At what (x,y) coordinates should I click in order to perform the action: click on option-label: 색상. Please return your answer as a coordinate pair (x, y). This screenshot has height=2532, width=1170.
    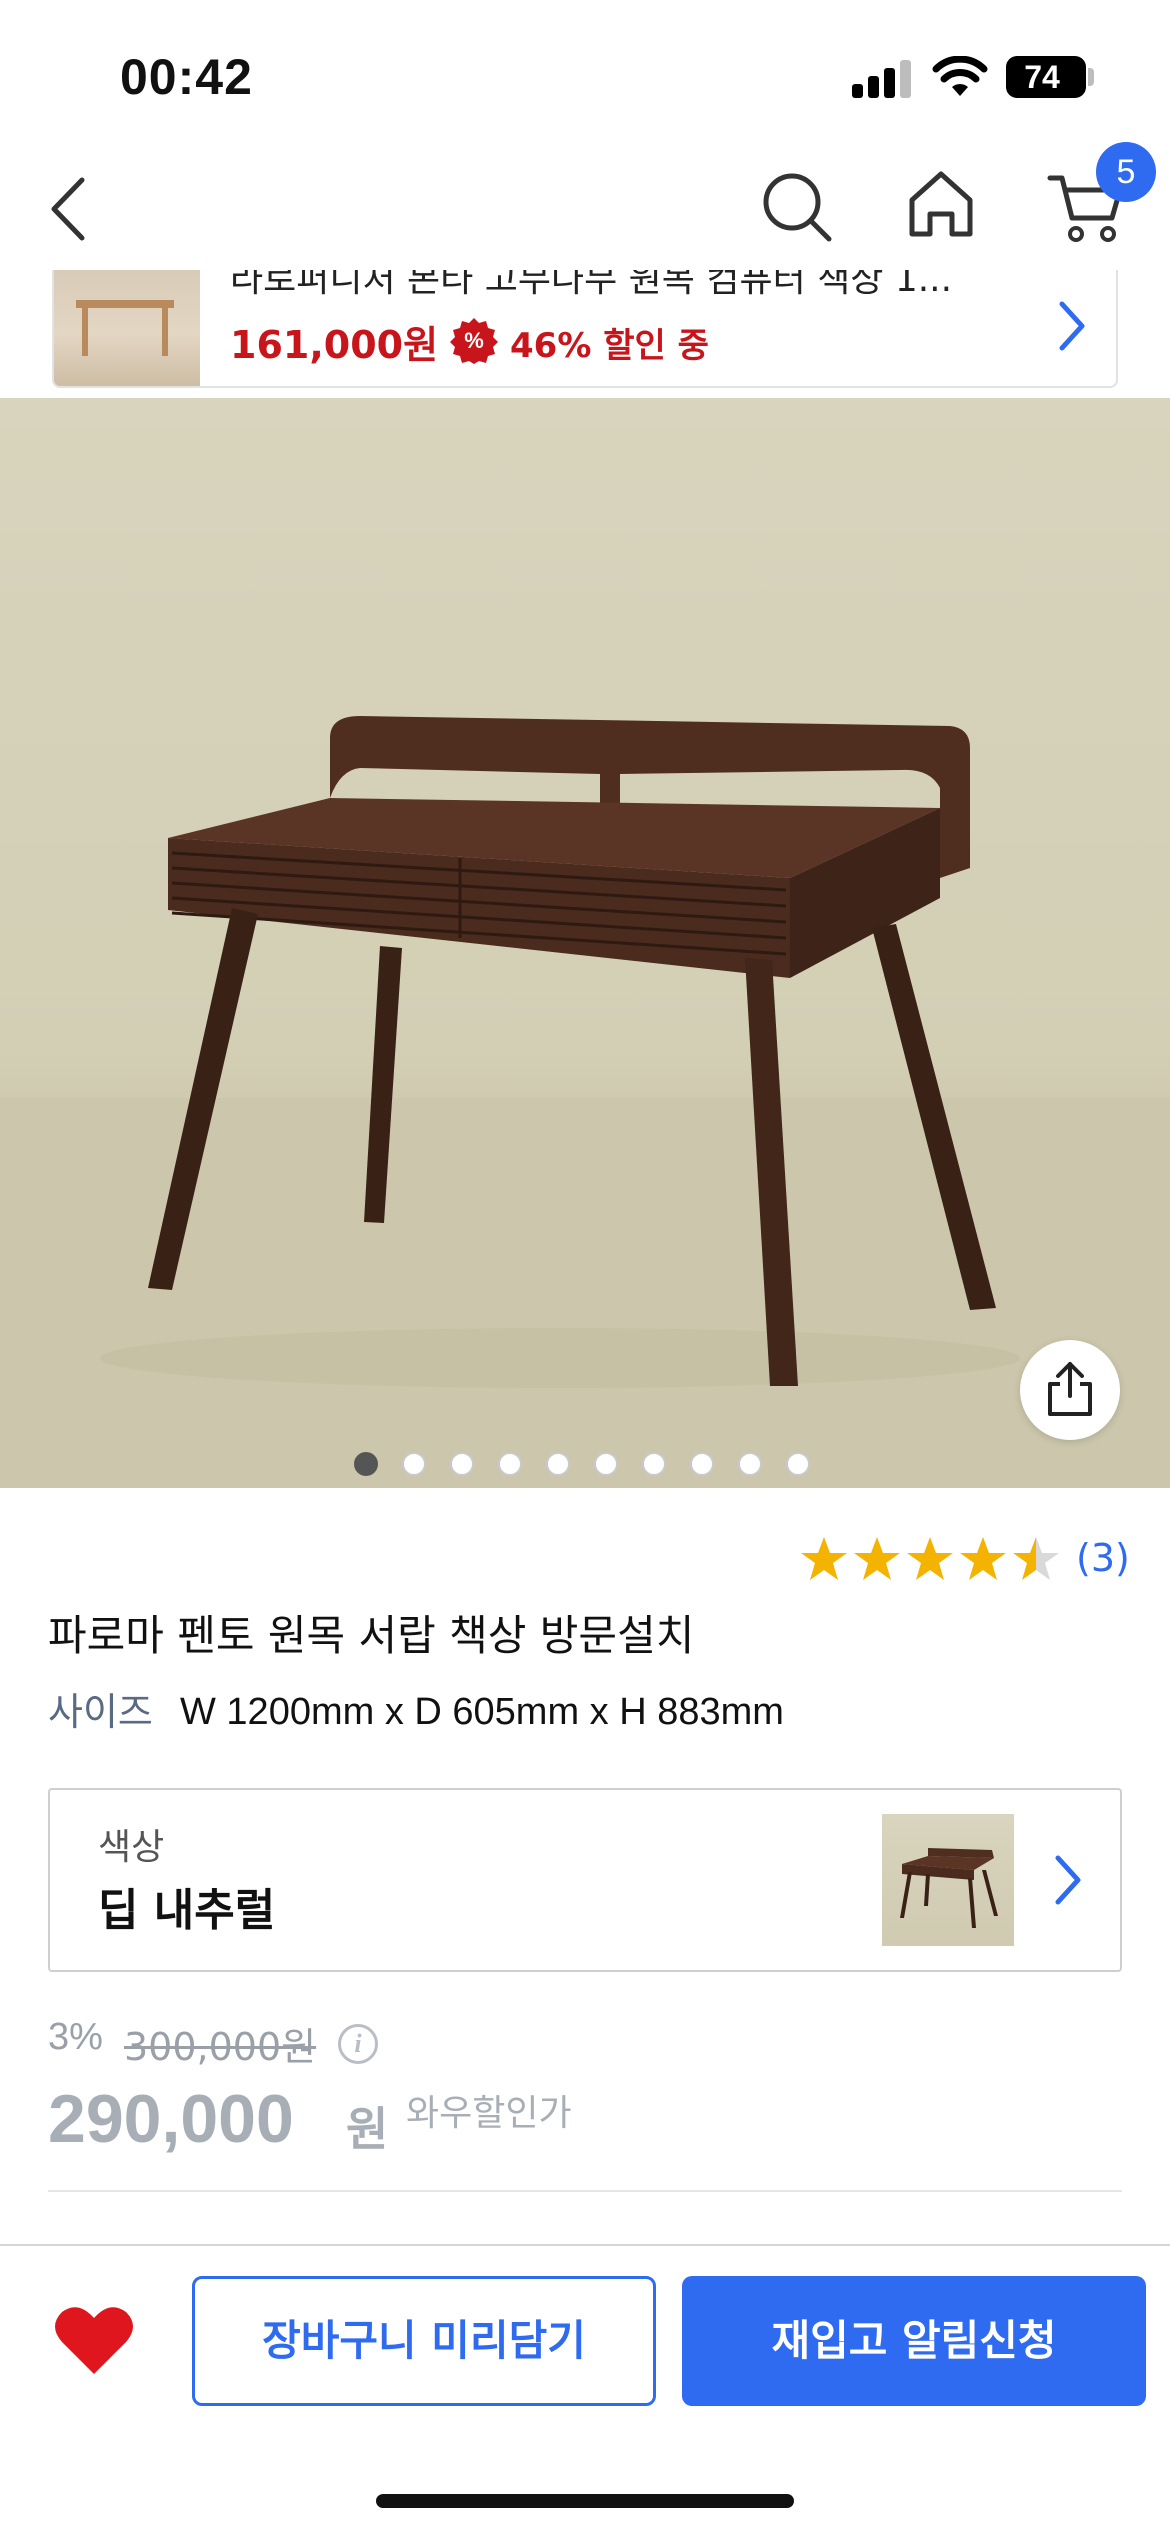
    Looking at the image, I should click on (131, 1847).